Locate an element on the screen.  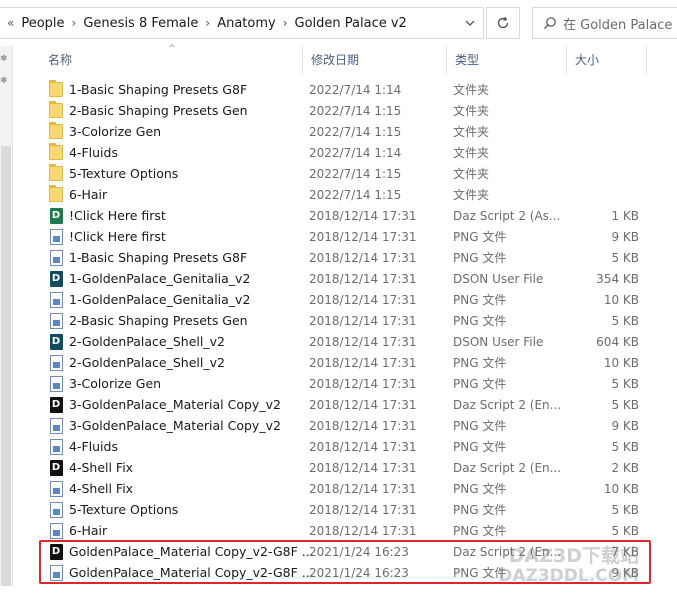
file-name: 3-GoldenPalace_Material Copy_v2 is located at coordinates (175, 404).